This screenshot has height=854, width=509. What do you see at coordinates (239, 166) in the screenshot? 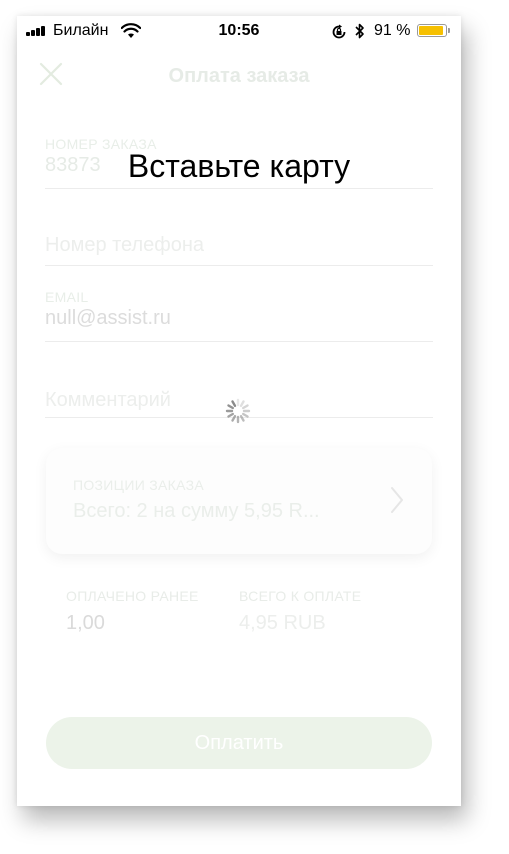
I see `insert-card-message: Вставьте карту` at bounding box center [239, 166].